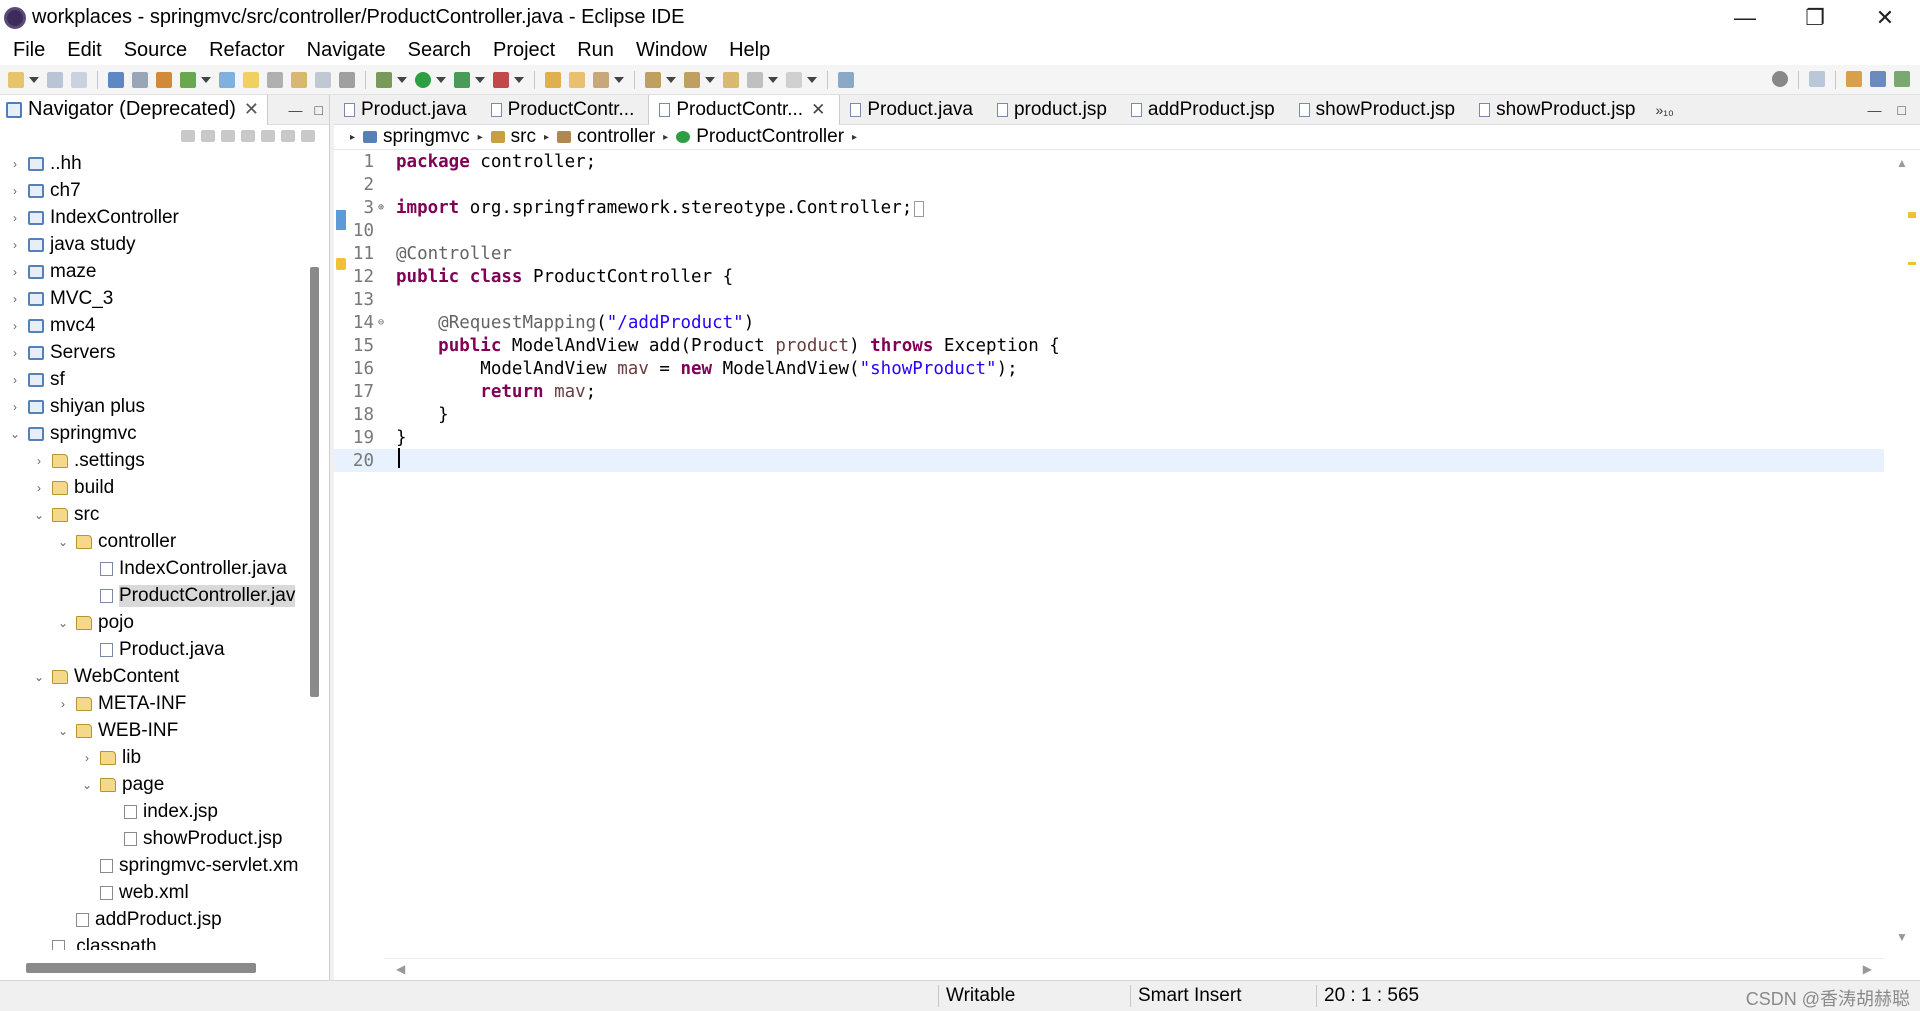 The height and width of the screenshot is (1011, 1920). Describe the element at coordinates (671, 50) in the screenshot. I see `menu-window: Window` at that location.